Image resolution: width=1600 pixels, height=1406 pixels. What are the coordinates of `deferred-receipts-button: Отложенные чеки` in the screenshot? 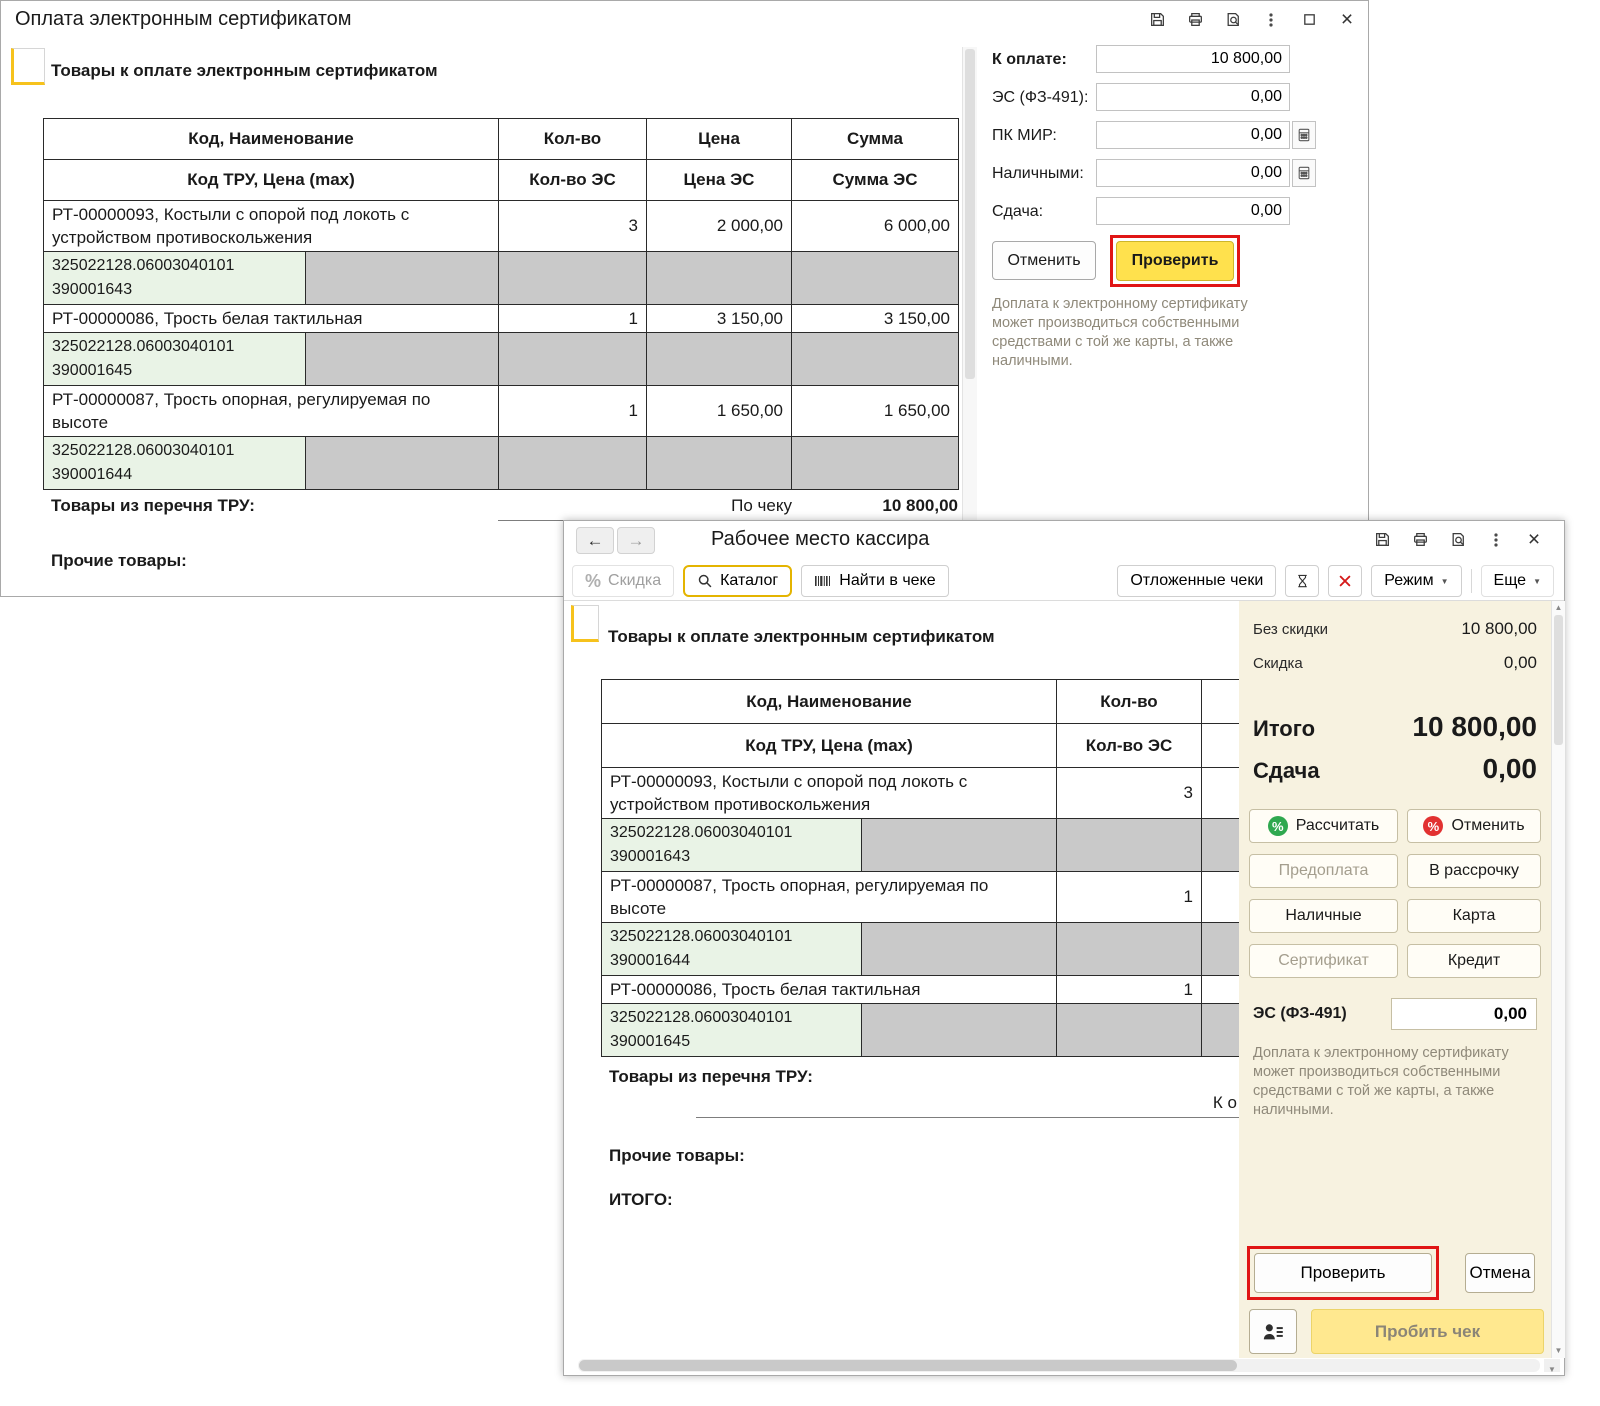 It's located at (1197, 581).